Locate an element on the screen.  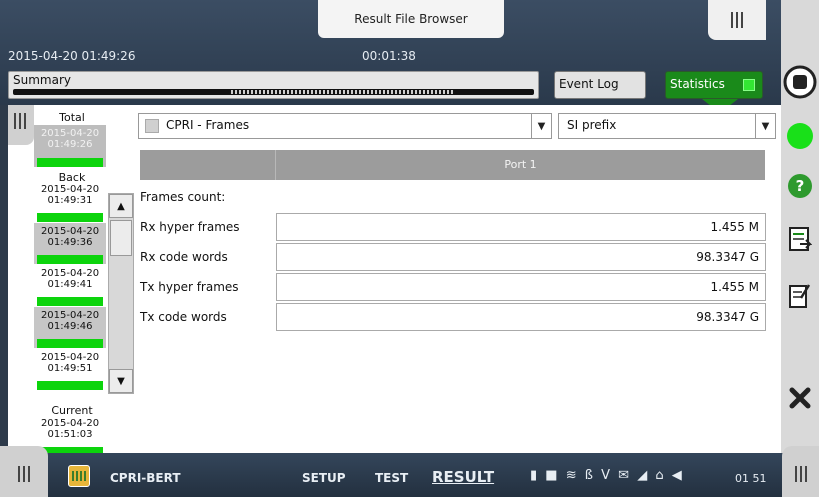
left-panel-handle is located at coordinates (21, 125).